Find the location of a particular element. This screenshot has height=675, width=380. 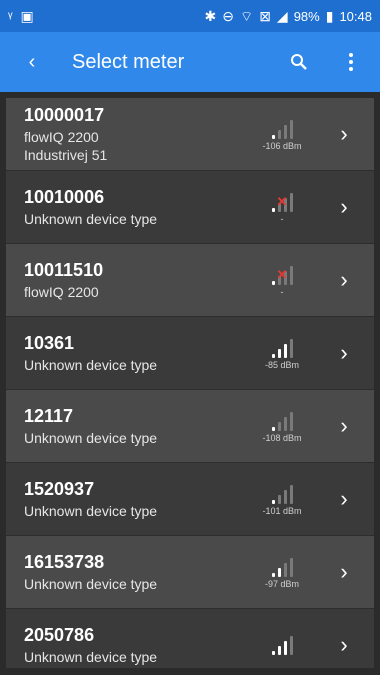

signal-dbm: -106 dBm is located at coordinates (282, 146).